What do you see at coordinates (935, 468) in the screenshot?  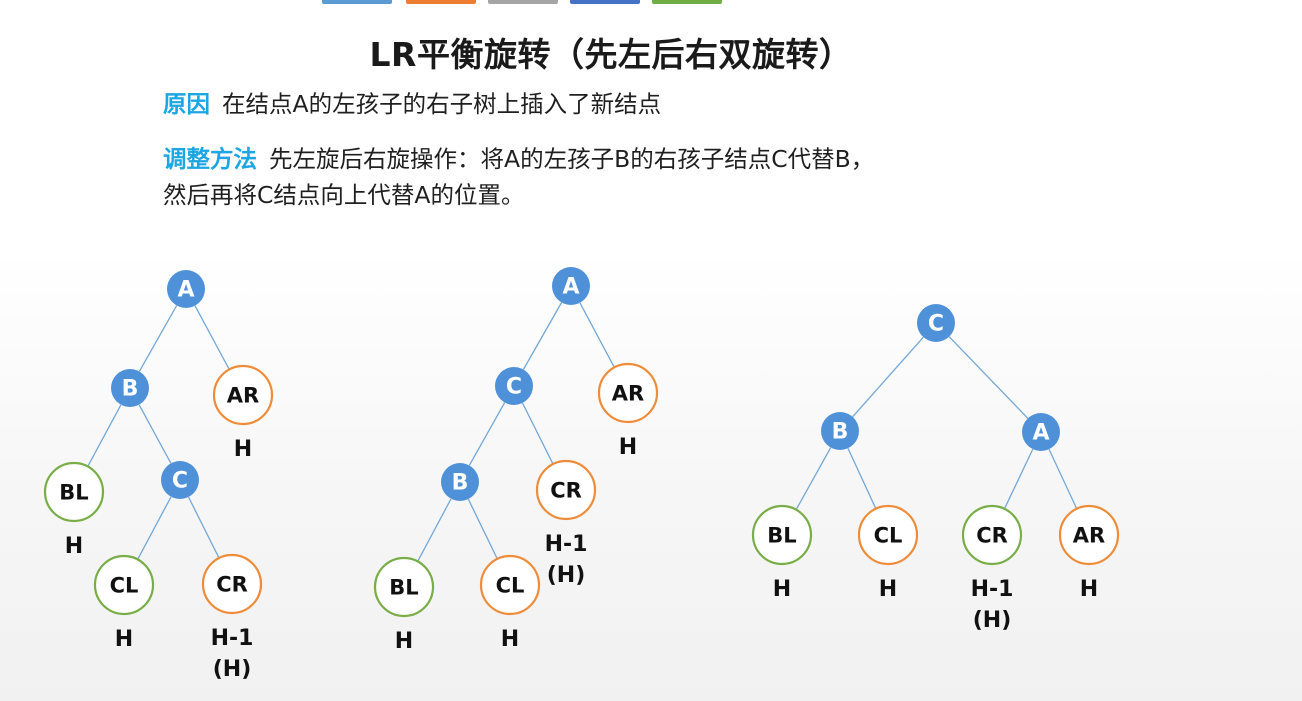 I see `tree-after-right-rotation: C B A BL H CL H CR H-1 (H) AR H` at bounding box center [935, 468].